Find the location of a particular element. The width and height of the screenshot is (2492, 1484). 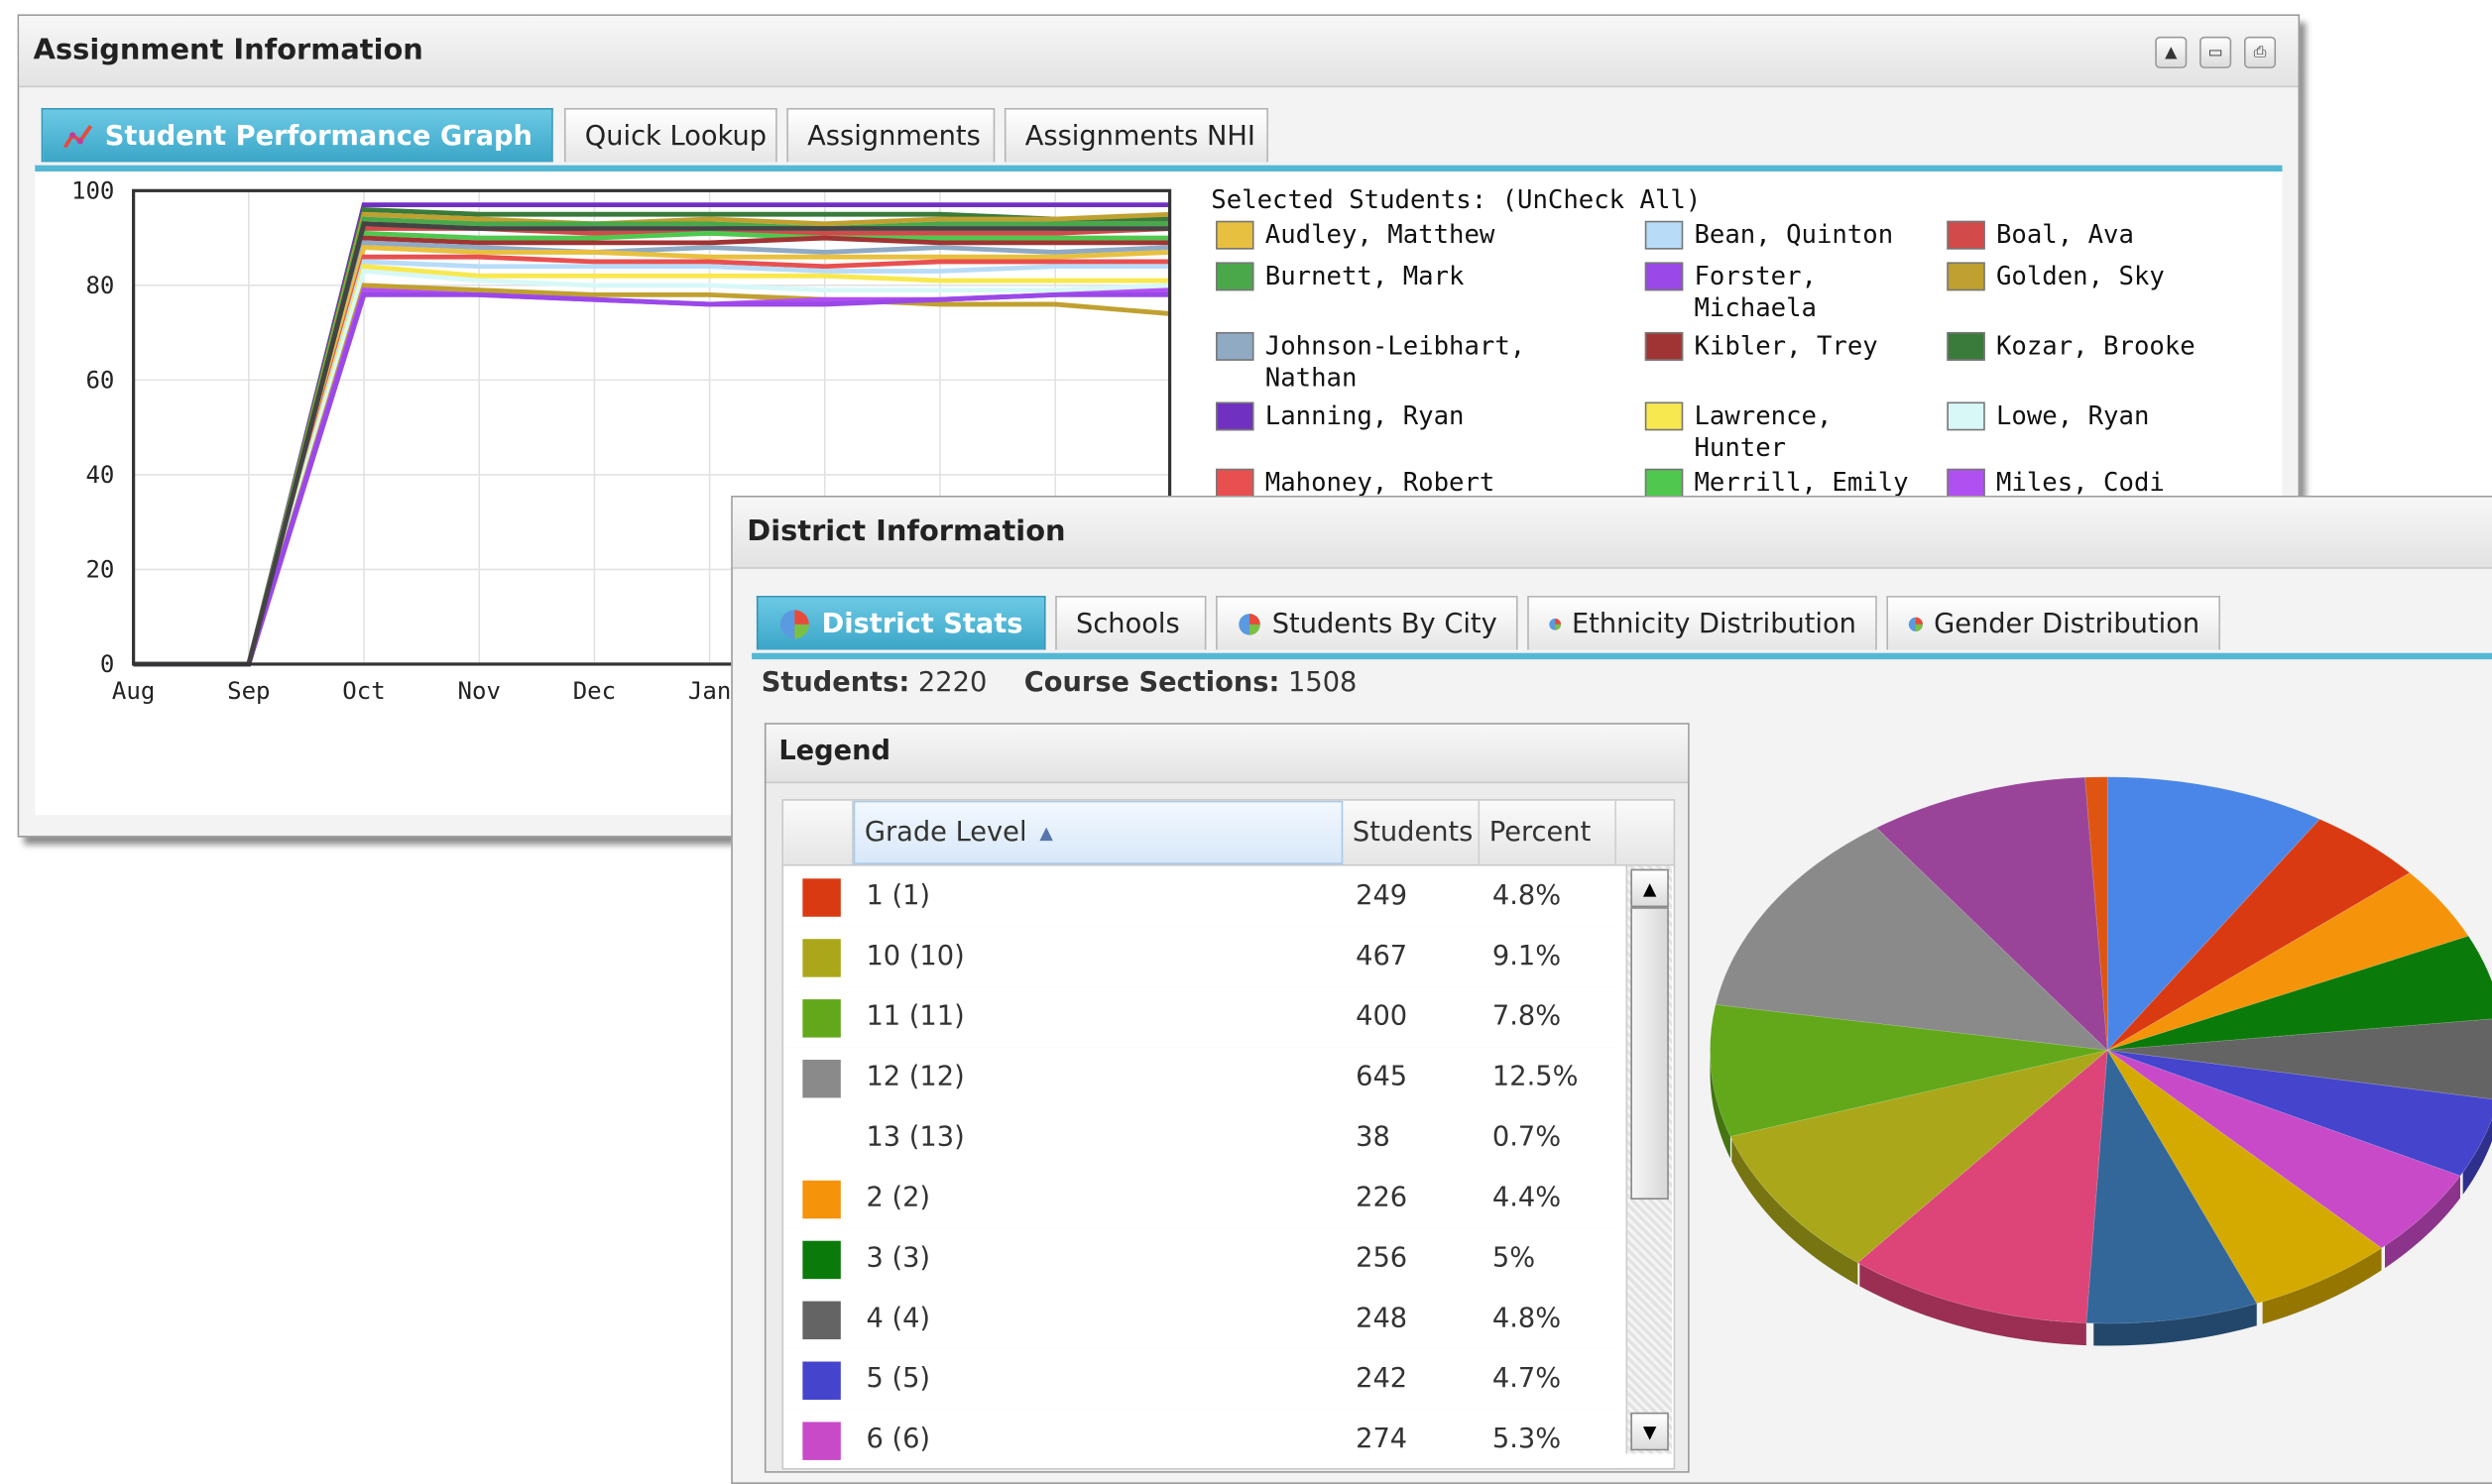

tab-assignments: Assignments is located at coordinates (891, 135).